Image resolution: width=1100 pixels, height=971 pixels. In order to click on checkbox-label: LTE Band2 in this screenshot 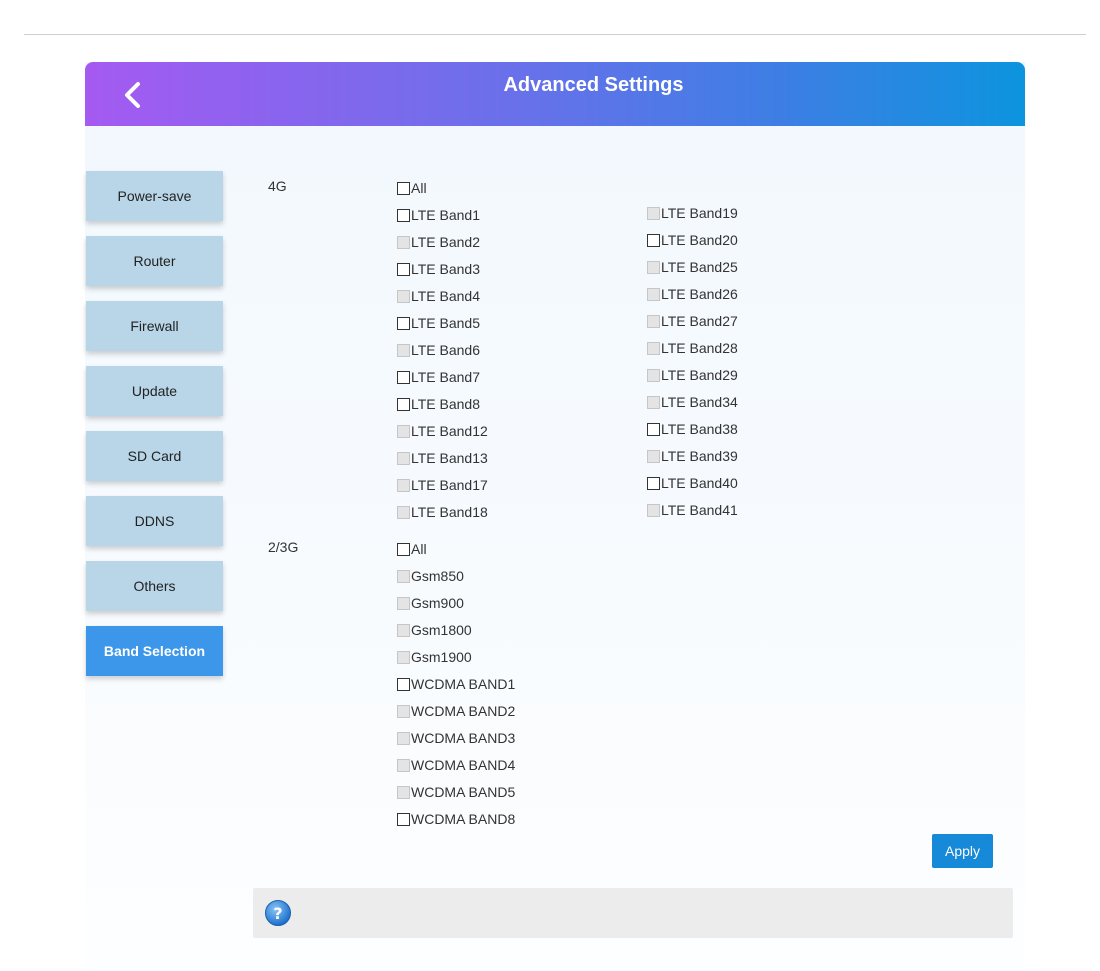, I will do `click(446, 242)`.